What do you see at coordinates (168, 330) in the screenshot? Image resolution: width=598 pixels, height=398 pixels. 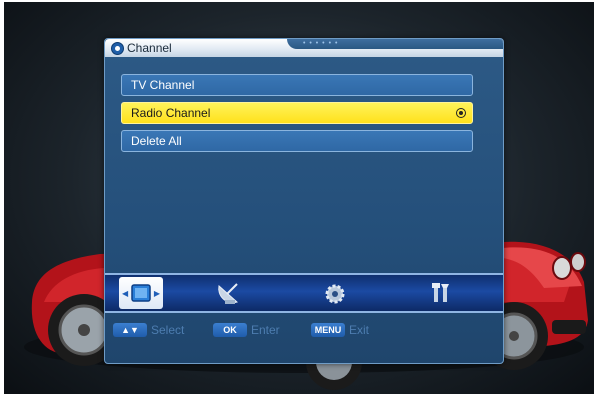 I see `select-hint-label: Select` at bounding box center [168, 330].